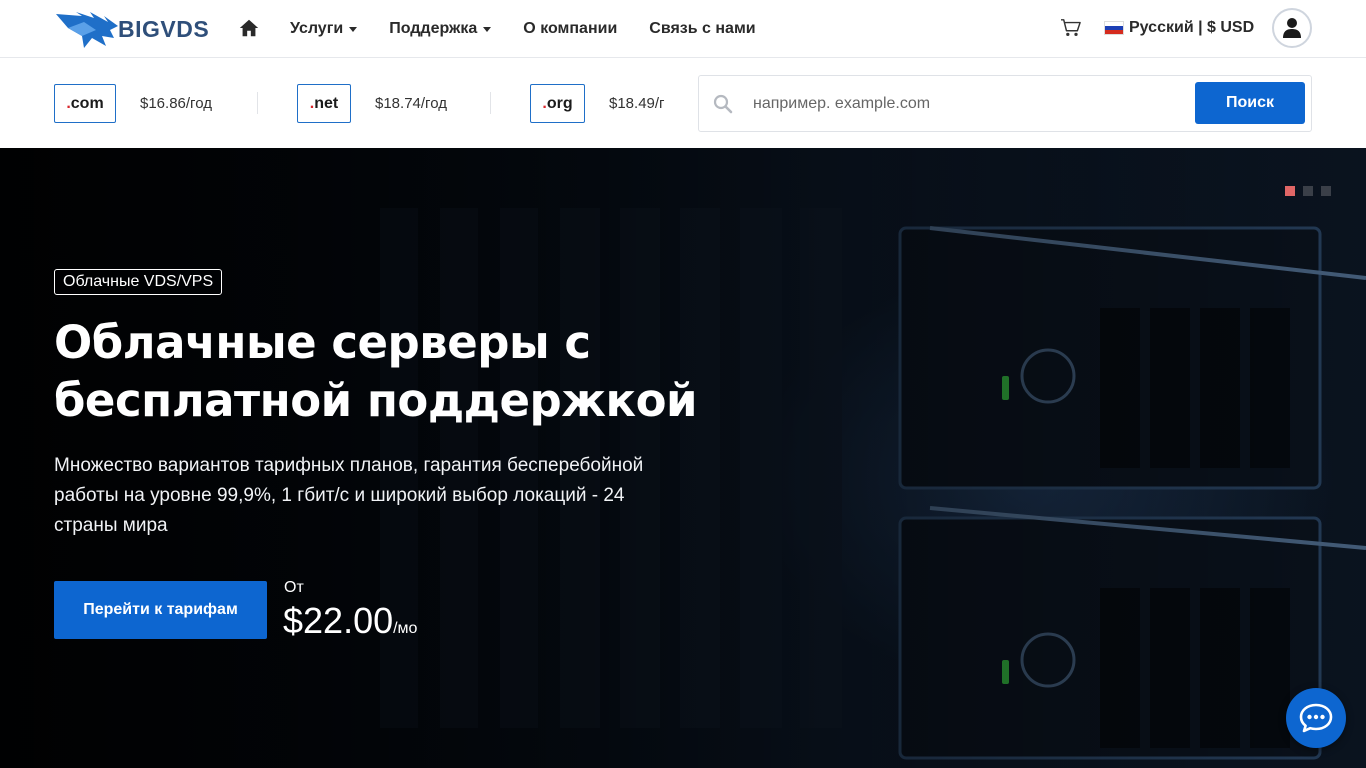 Image resolution: width=1366 pixels, height=768 pixels. Describe the element at coordinates (338, 620) in the screenshot. I see `price-amount: $22.00` at that location.